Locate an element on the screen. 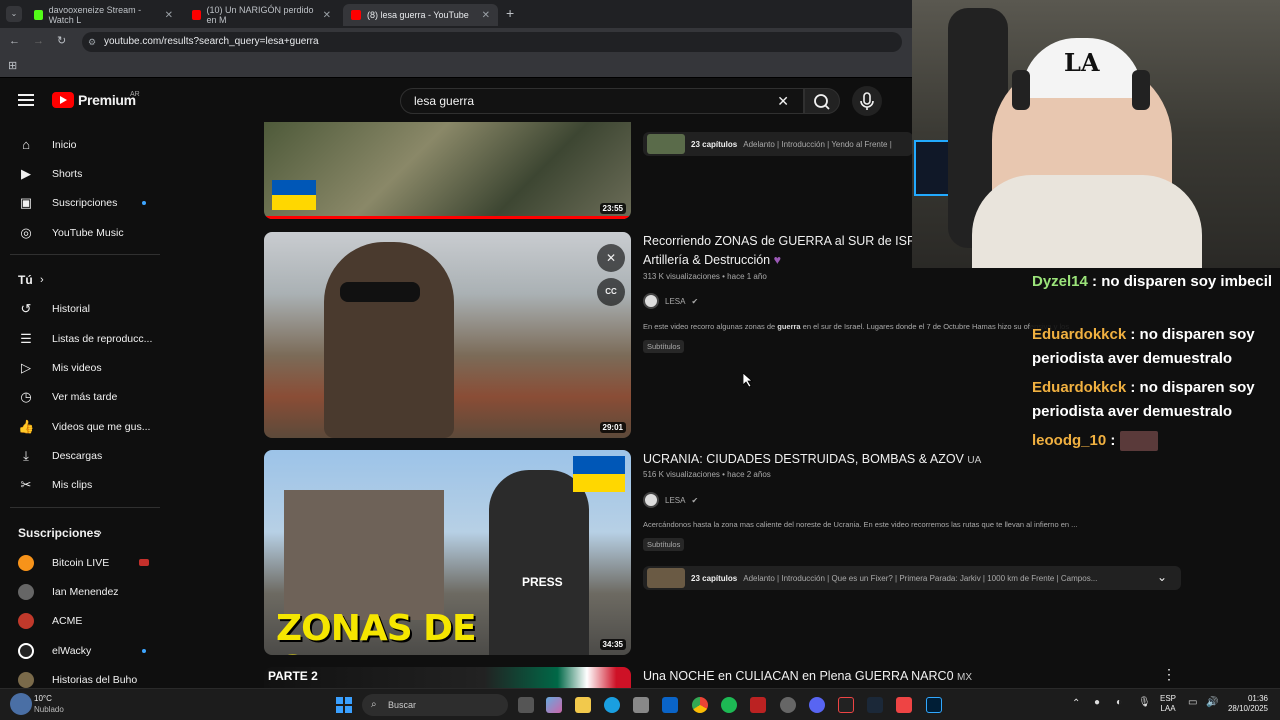 This screenshot has width=1280, height=720. chevron-down-icon: ⌄ is located at coordinates (1162, 577).